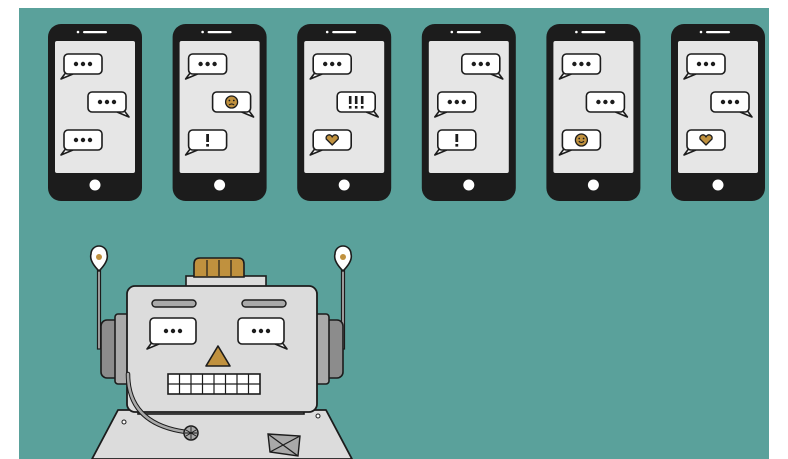 The image size is (788, 459). I want to click on antenna-rod, so click(99, 309).